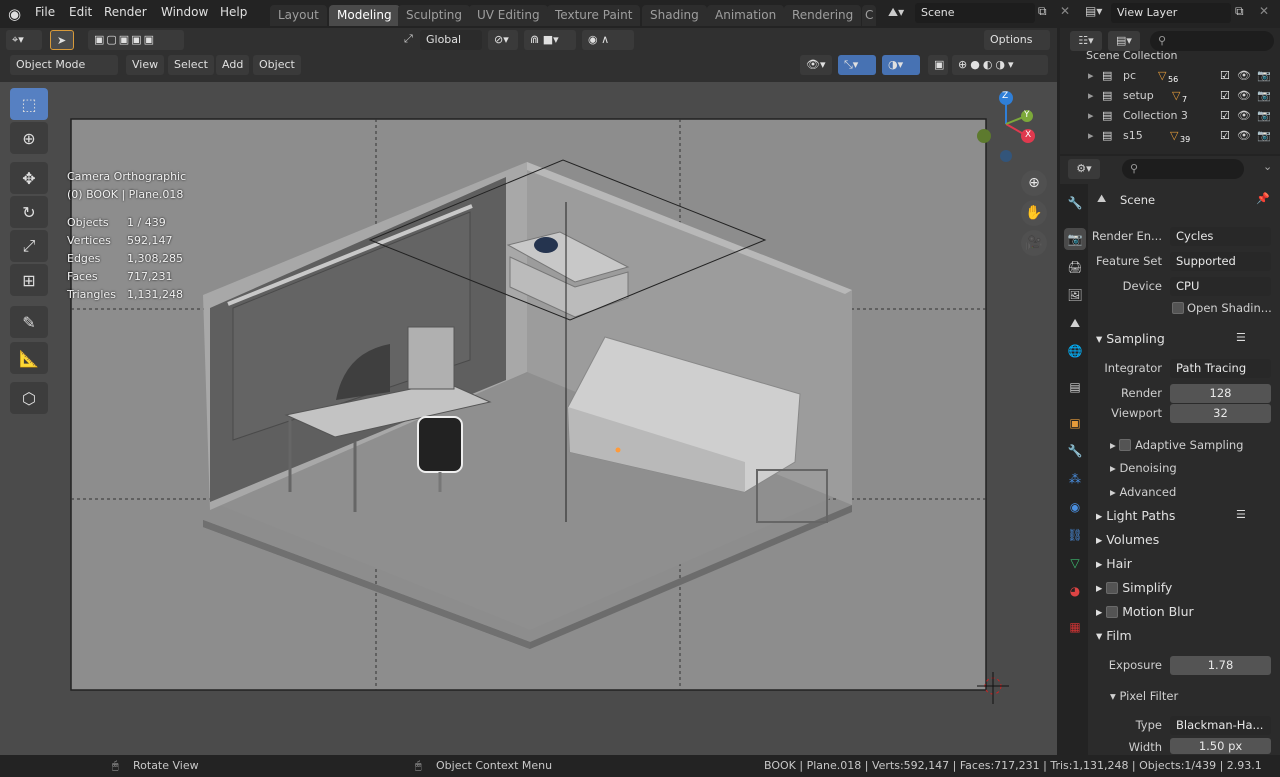 The image size is (1280, 777). What do you see at coordinates (1065, 11) in the screenshot?
I see `remove-scene-icon: ✕` at bounding box center [1065, 11].